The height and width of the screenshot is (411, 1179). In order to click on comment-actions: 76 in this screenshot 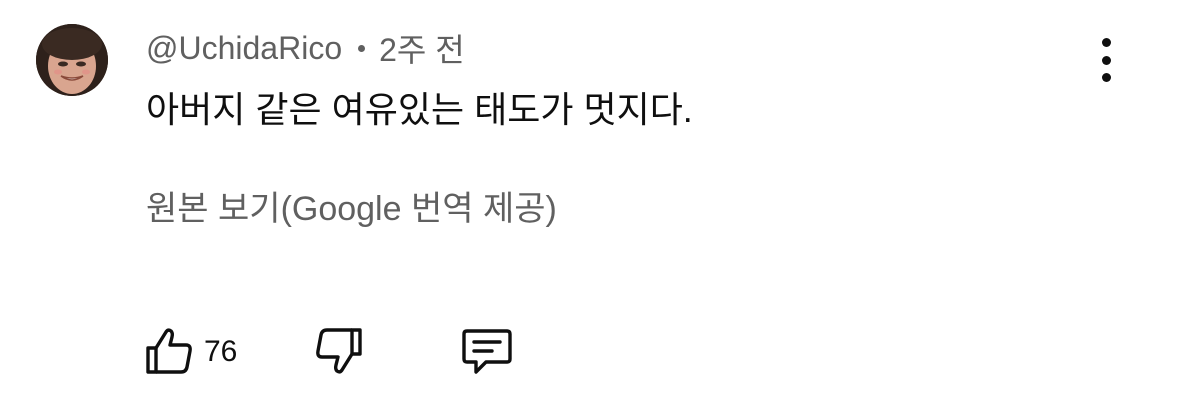, I will do `click(344, 352)`.